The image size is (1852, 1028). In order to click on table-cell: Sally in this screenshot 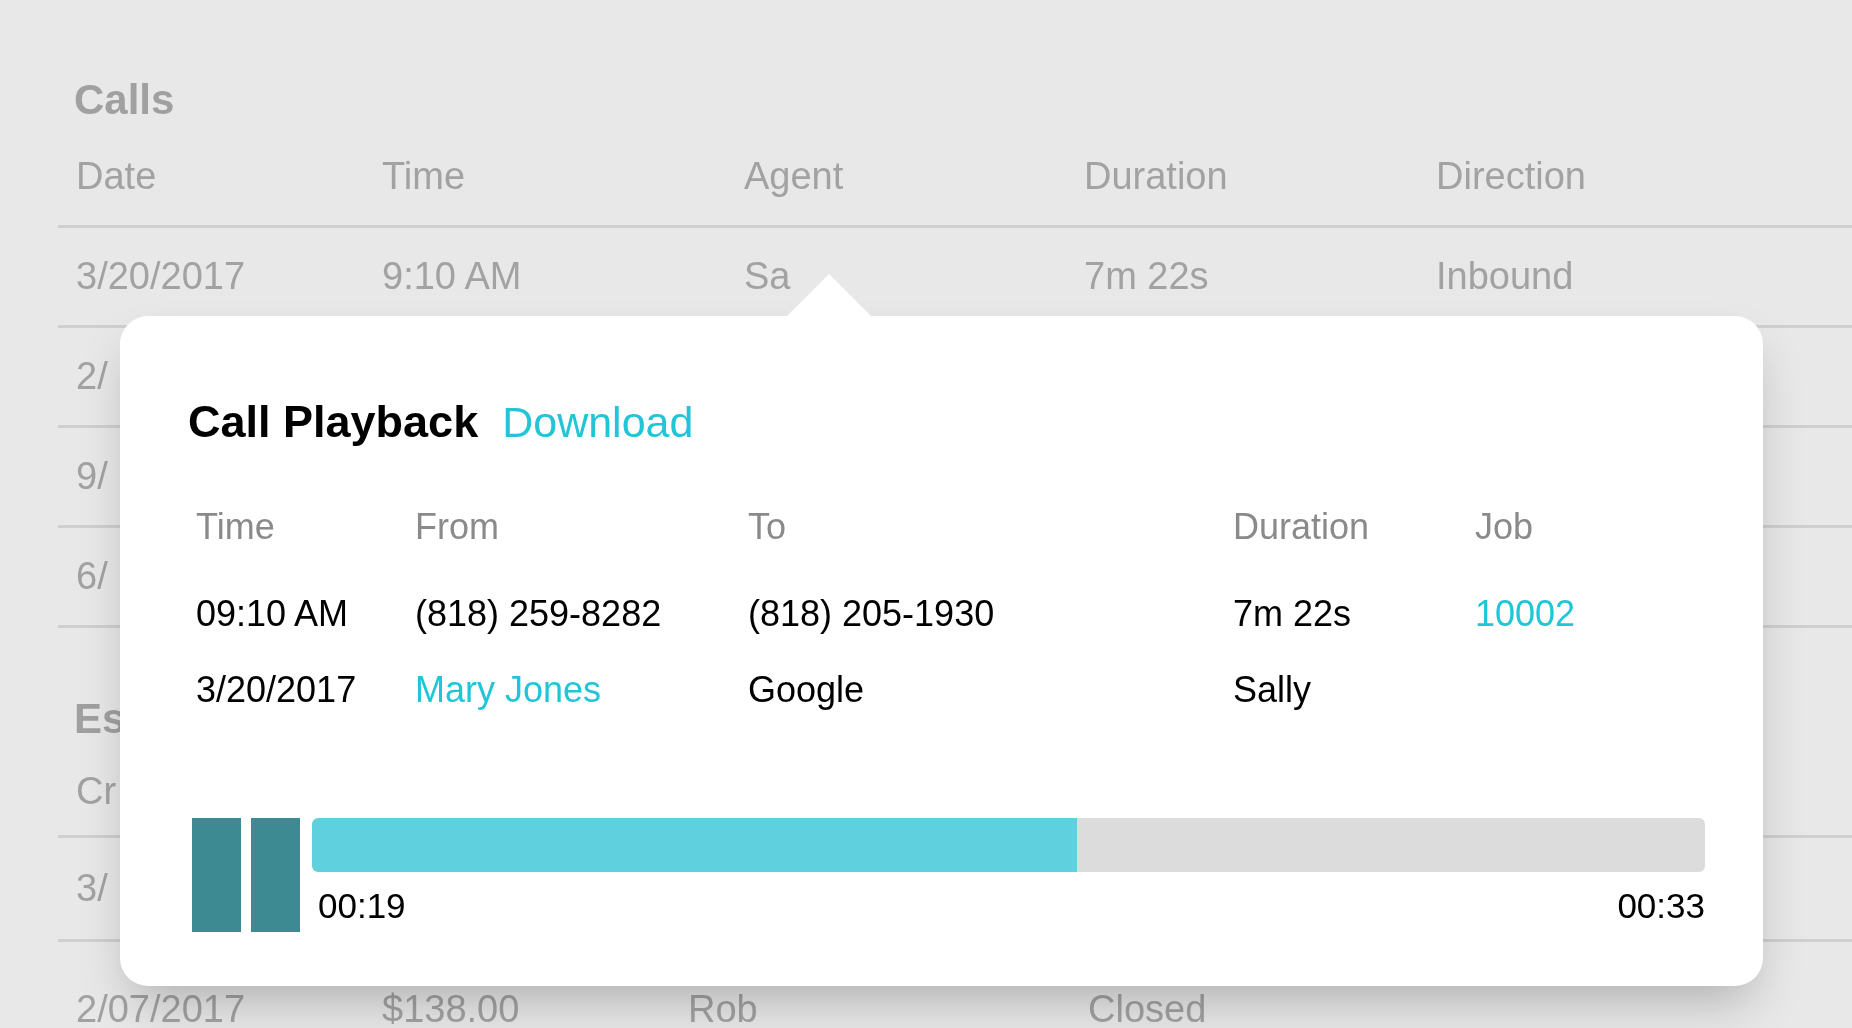, I will do `click(1272, 689)`.